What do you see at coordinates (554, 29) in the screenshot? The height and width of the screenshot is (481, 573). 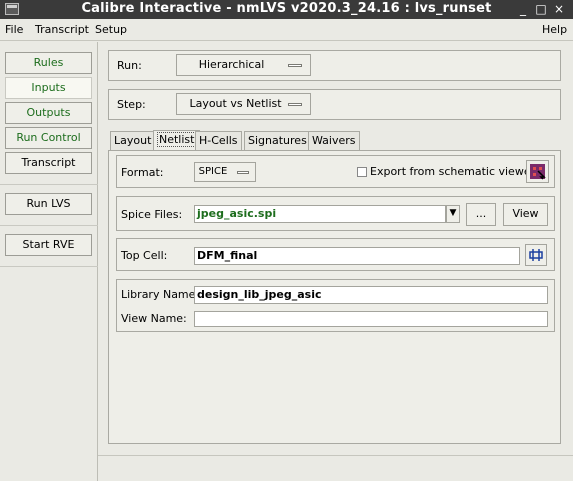 I see `menu-help: Help` at bounding box center [554, 29].